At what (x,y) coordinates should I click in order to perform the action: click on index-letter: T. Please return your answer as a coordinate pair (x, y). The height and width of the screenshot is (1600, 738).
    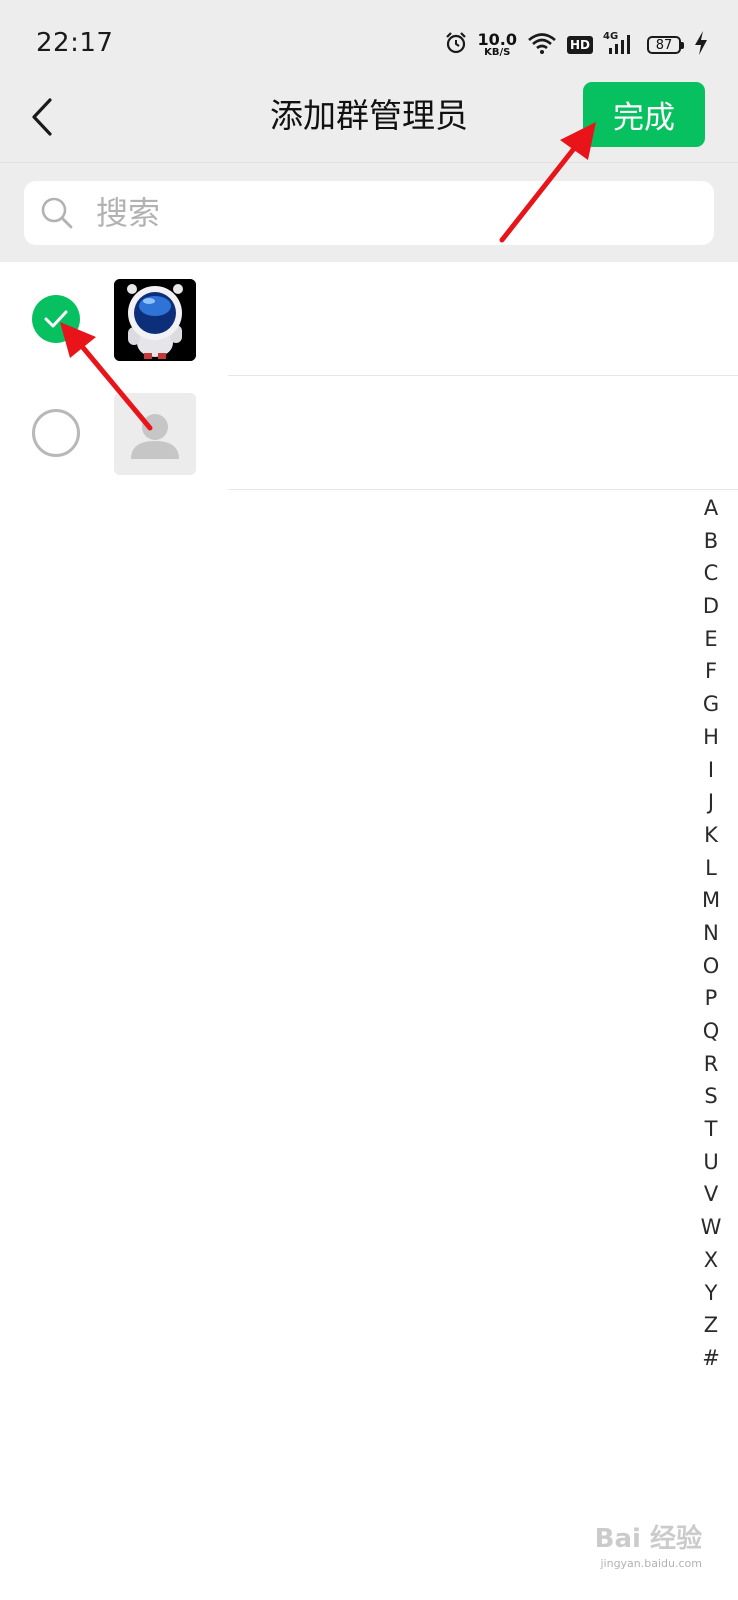
    Looking at the image, I should click on (711, 1129).